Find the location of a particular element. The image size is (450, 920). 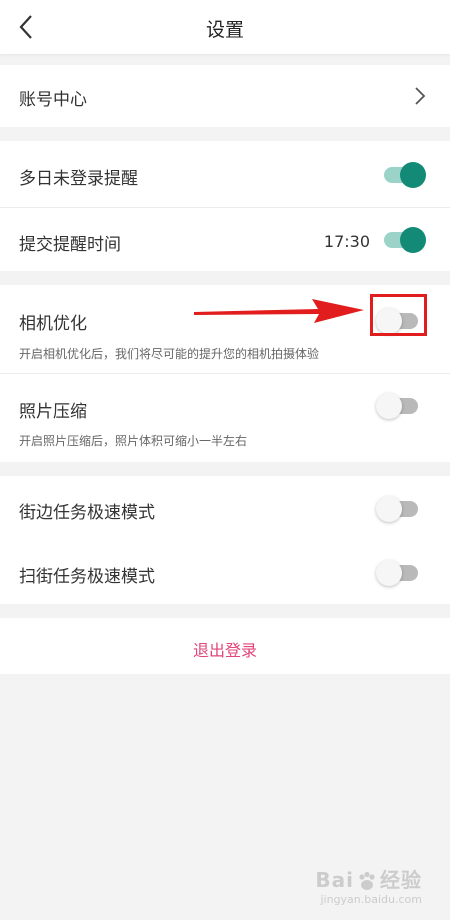

photo-compression-desc: 开启照片压缩后，照片体积可缩小一半左右 is located at coordinates (133, 441).